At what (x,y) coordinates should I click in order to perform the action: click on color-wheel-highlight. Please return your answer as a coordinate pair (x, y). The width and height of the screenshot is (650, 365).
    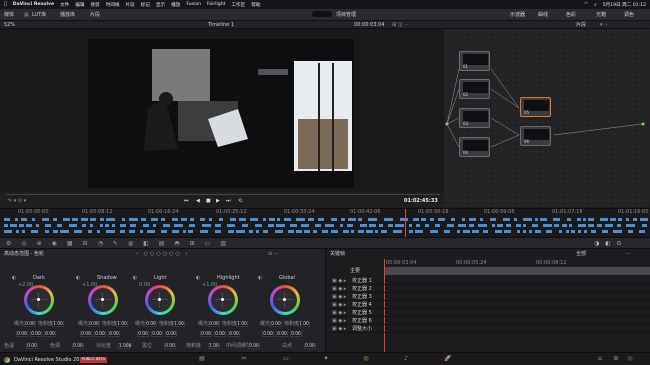
    Looking at the image, I should click on (223, 300).